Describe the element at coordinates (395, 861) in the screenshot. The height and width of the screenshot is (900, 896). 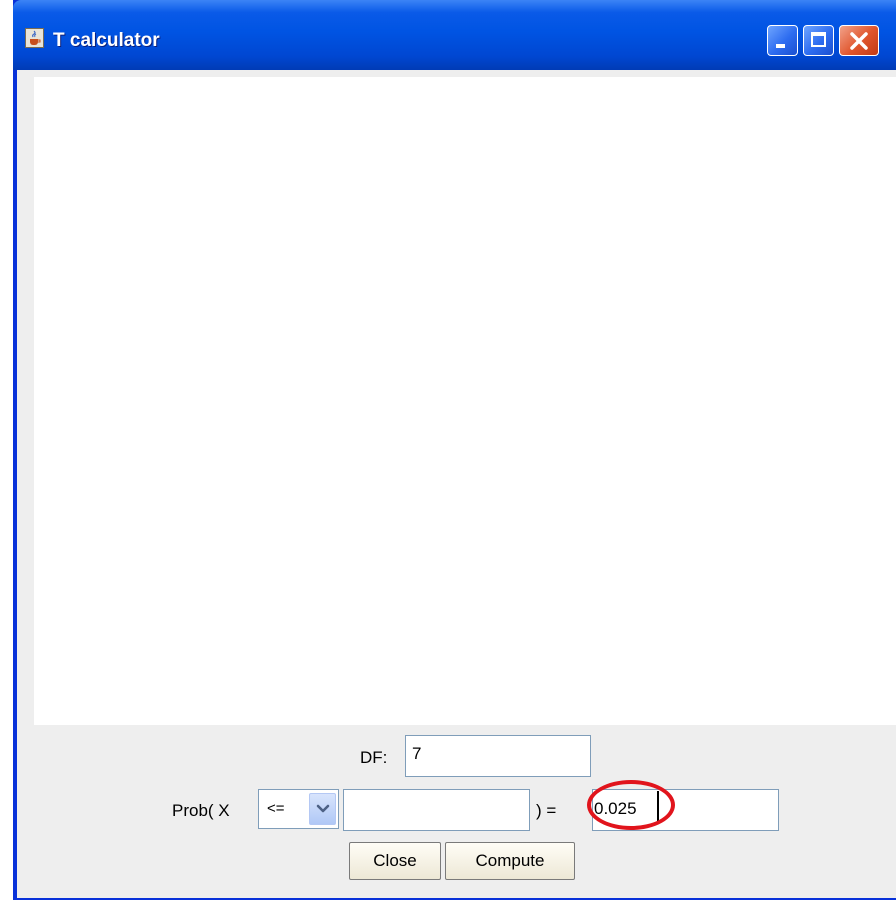
I see `close-button: Close` at that location.